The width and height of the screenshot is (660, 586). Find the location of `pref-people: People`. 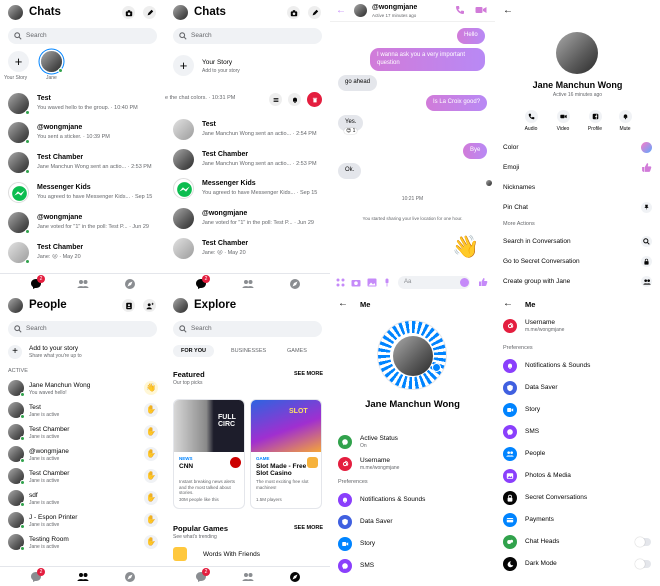

pref-people: People is located at coordinates (578, 455).